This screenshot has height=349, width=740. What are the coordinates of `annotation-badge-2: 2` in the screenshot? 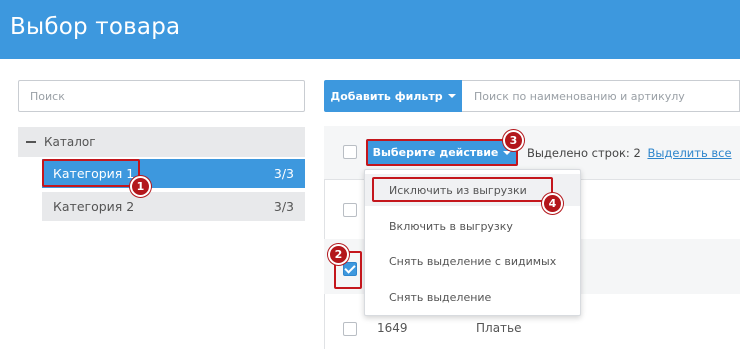 It's located at (338, 254).